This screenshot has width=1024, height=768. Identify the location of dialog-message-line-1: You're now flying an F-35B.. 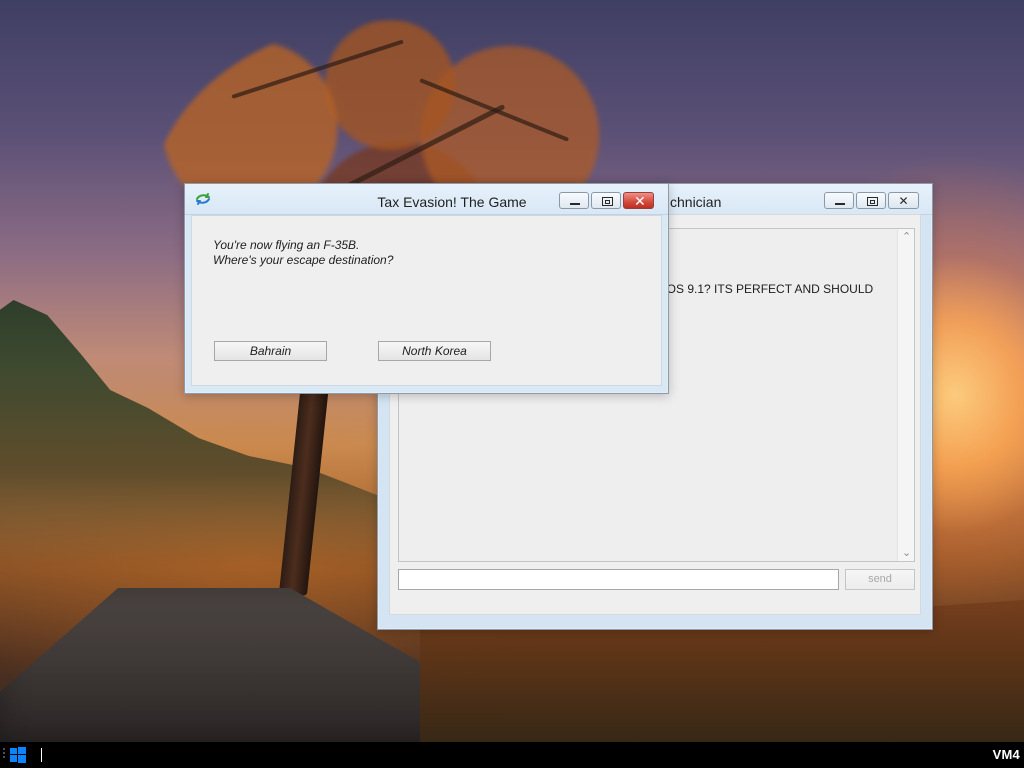
(286, 245).